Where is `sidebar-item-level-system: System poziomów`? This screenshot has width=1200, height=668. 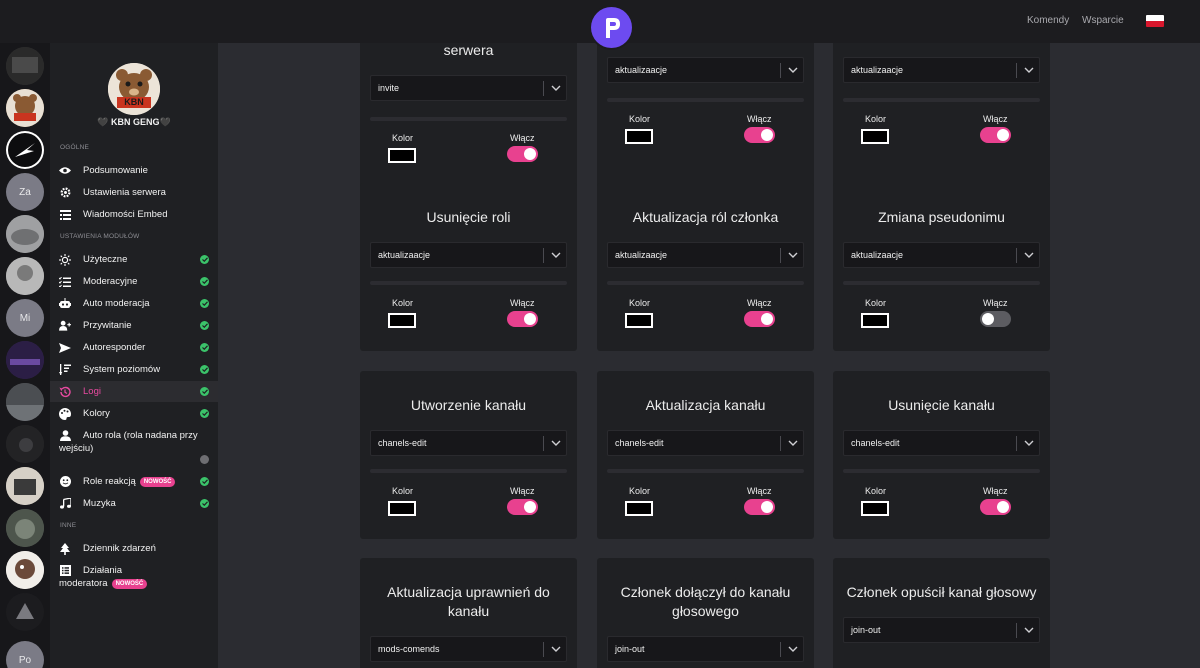 sidebar-item-level-system: System poziomów is located at coordinates (134, 369).